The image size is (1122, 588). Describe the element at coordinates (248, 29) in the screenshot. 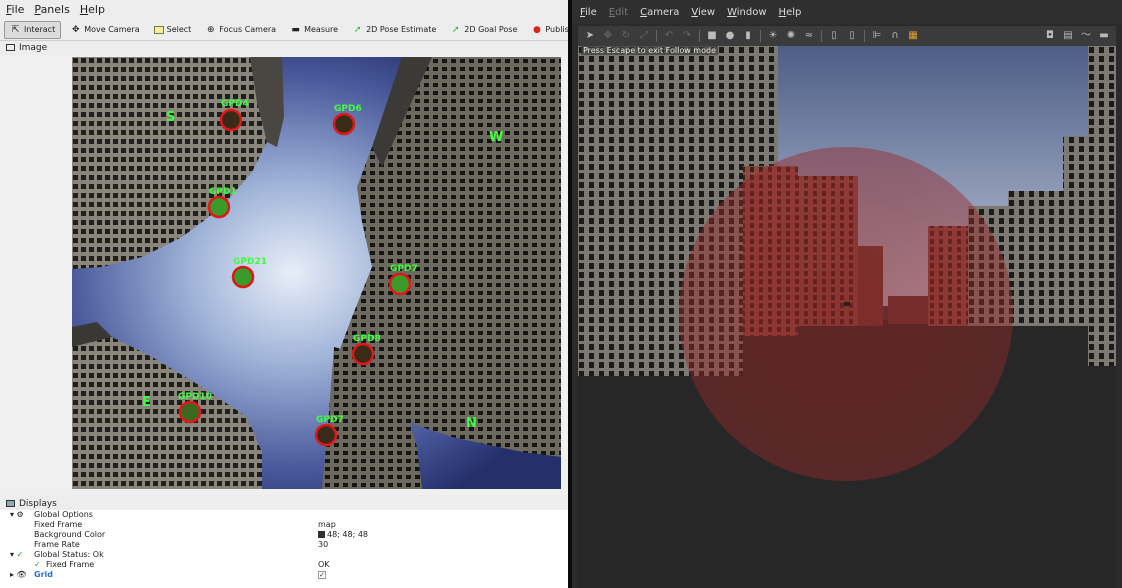

I see `tool-label: Focus Camera` at that location.